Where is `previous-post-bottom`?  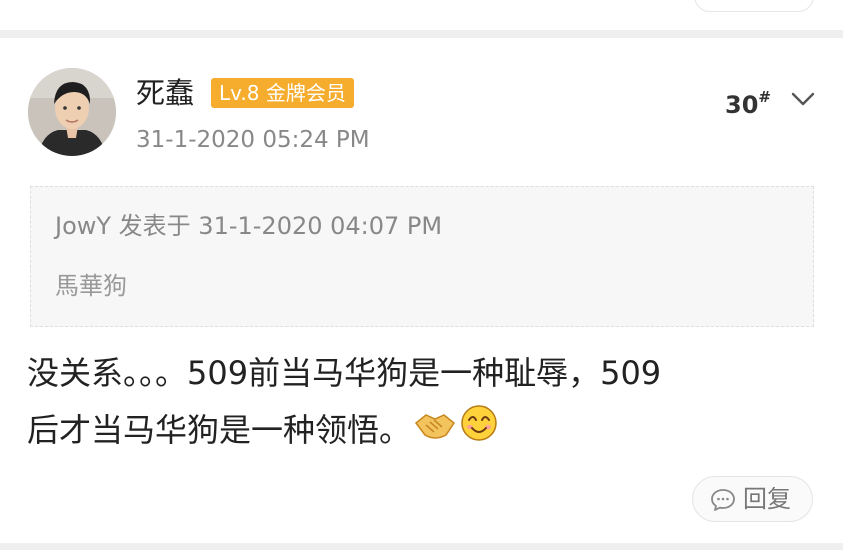
previous-post-bottom is located at coordinates (421, 15).